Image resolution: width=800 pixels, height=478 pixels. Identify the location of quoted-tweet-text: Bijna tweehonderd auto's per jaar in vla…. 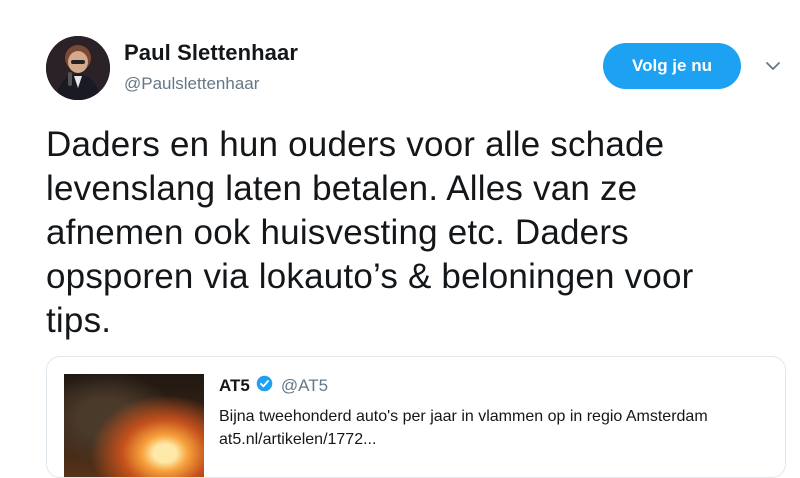
(463, 428).